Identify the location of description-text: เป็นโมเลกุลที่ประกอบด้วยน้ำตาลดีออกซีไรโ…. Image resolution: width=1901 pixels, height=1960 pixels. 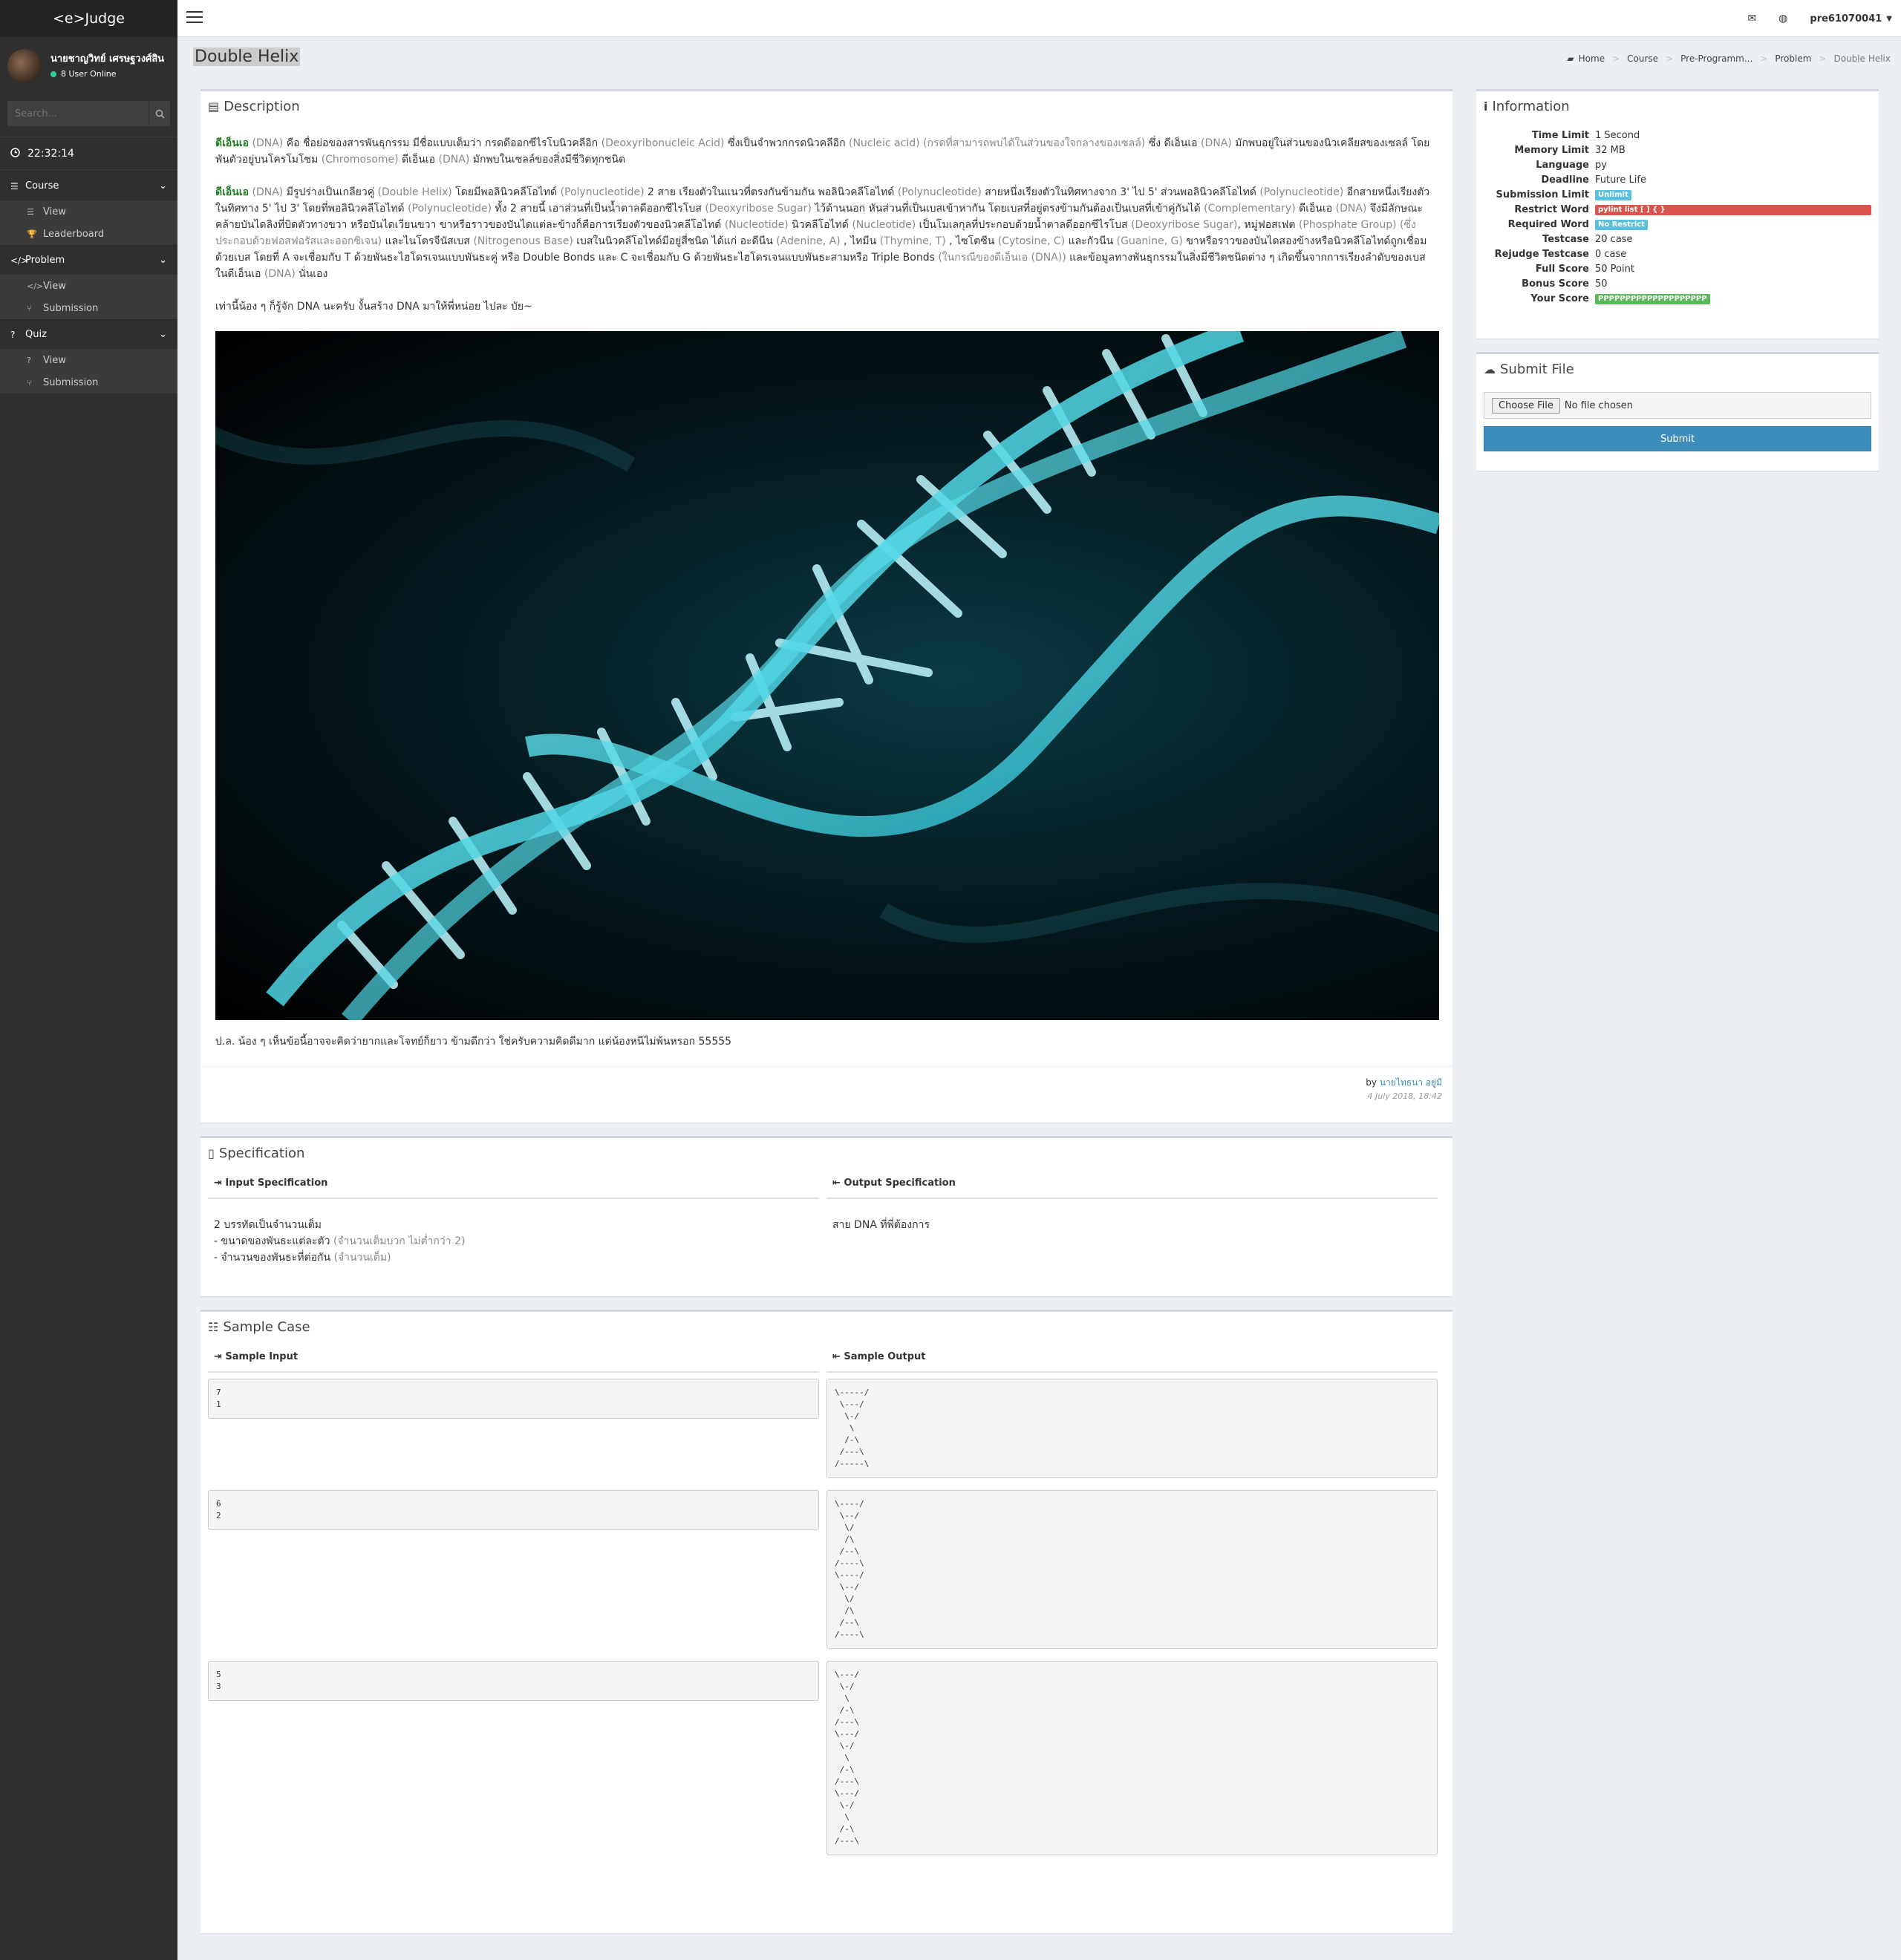
(1023, 225).